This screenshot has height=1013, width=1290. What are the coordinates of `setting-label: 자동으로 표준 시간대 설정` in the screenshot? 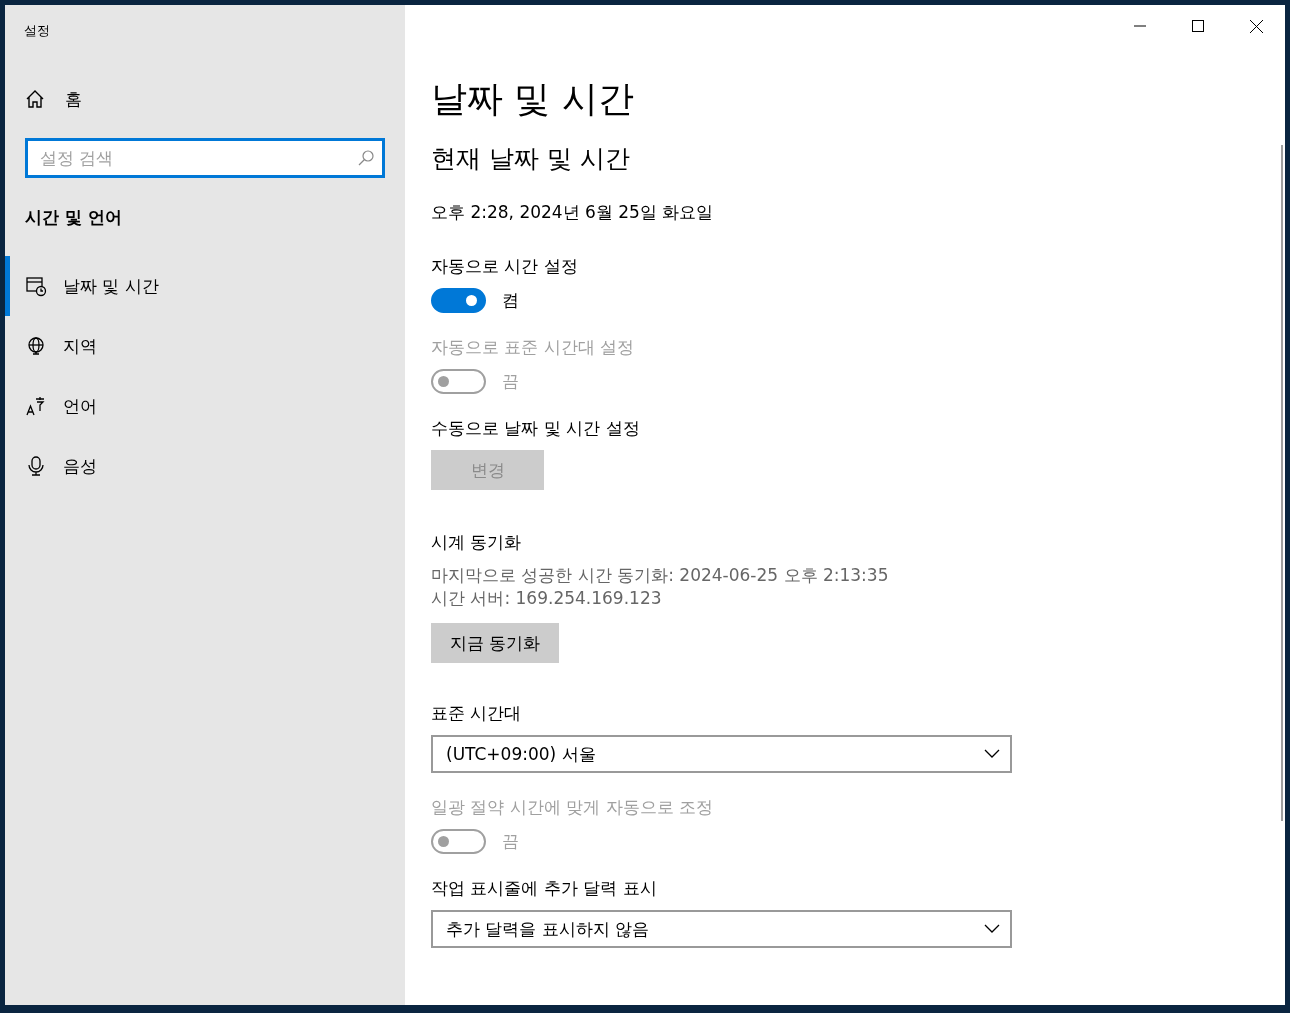 It's located at (533, 347).